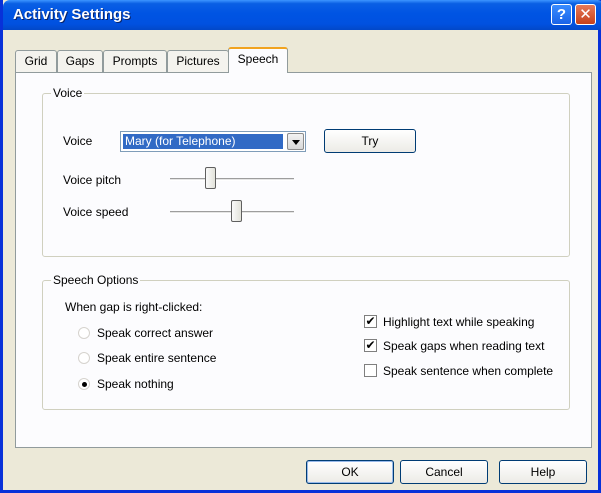 The width and height of the screenshot is (601, 493). What do you see at coordinates (135, 384) in the screenshot?
I see `radio-label: Speak nothing` at bounding box center [135, 384].